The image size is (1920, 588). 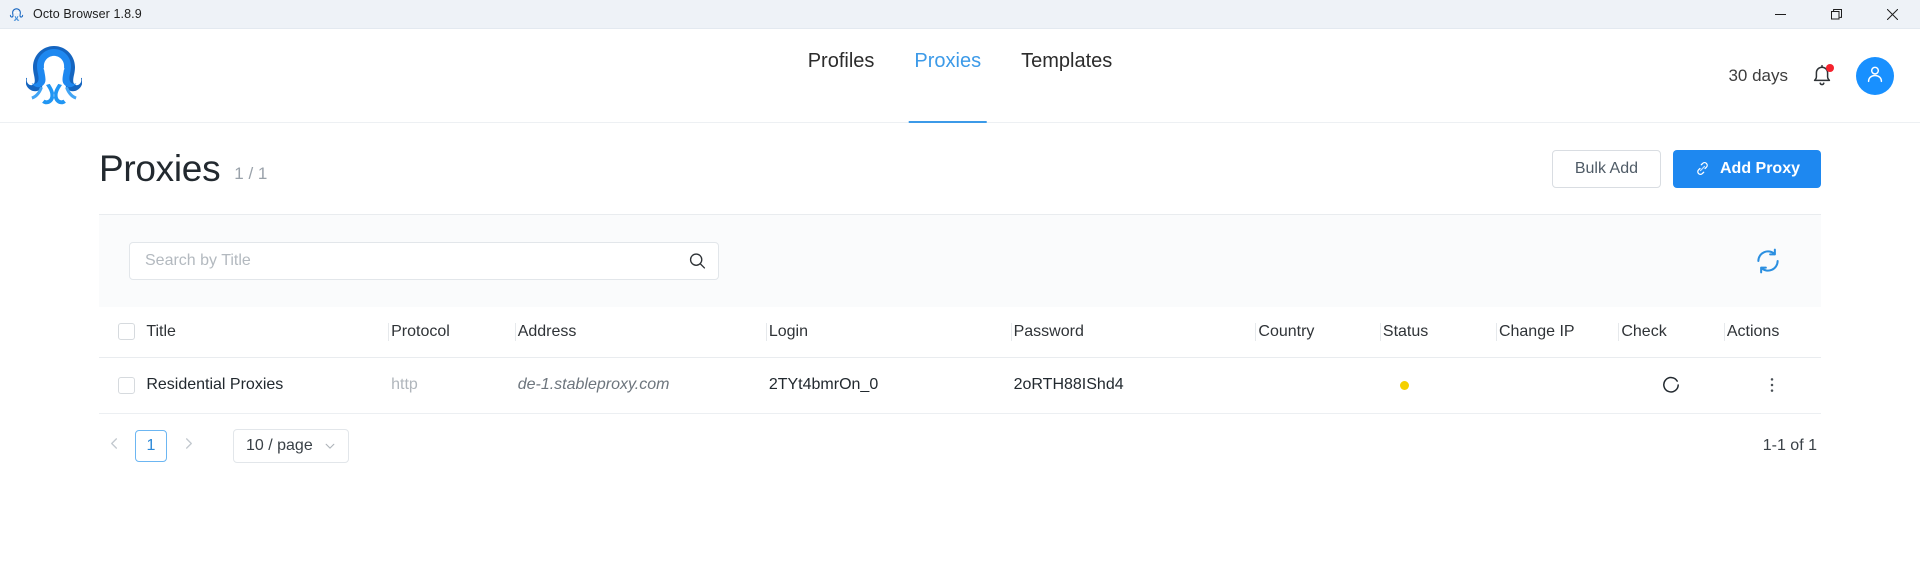 What do you see at coordinates (1759, 168) in the screenshot?
I see `add-proxy-label: Add Proxy` at bounding box center [1759, 168].